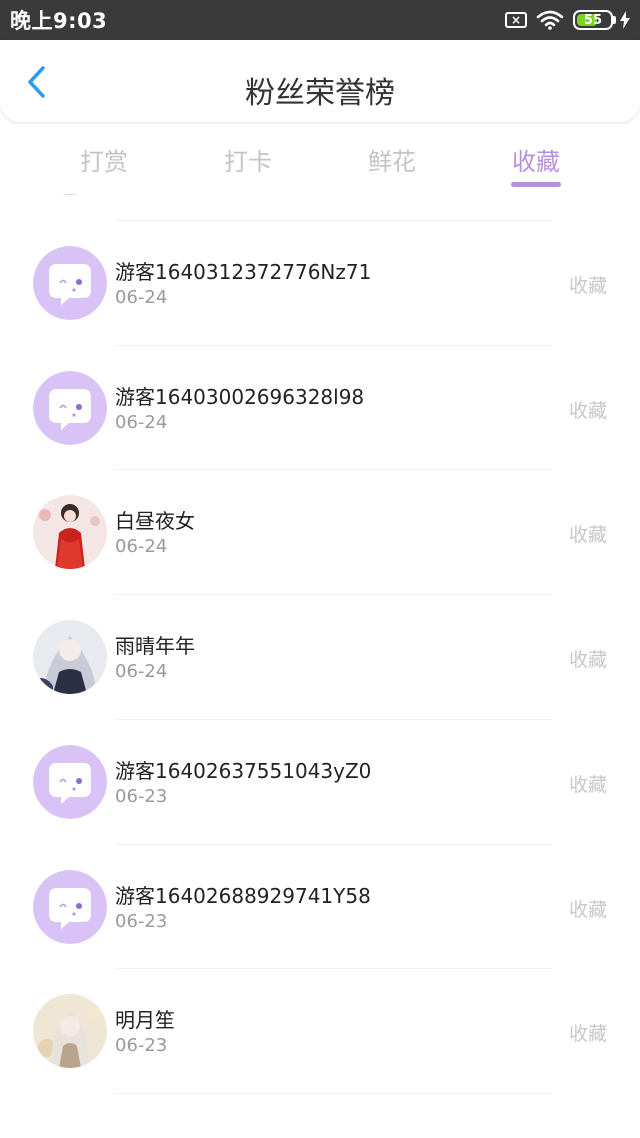 This screenshot has width=640, height=1138. What do you see at coordinates (155, 646) in the screenshot?
I see `fan-name: 雨晴年年` at bounding box center [155, 646].